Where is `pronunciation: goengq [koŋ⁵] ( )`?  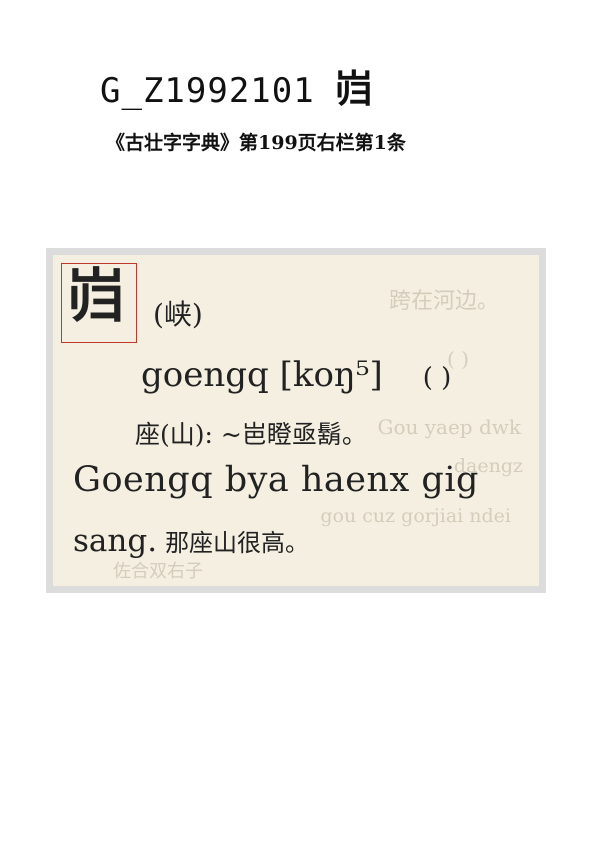 pronunciation: goengq [koŋ⁵] ( ) is located at coordinates (296, 375).